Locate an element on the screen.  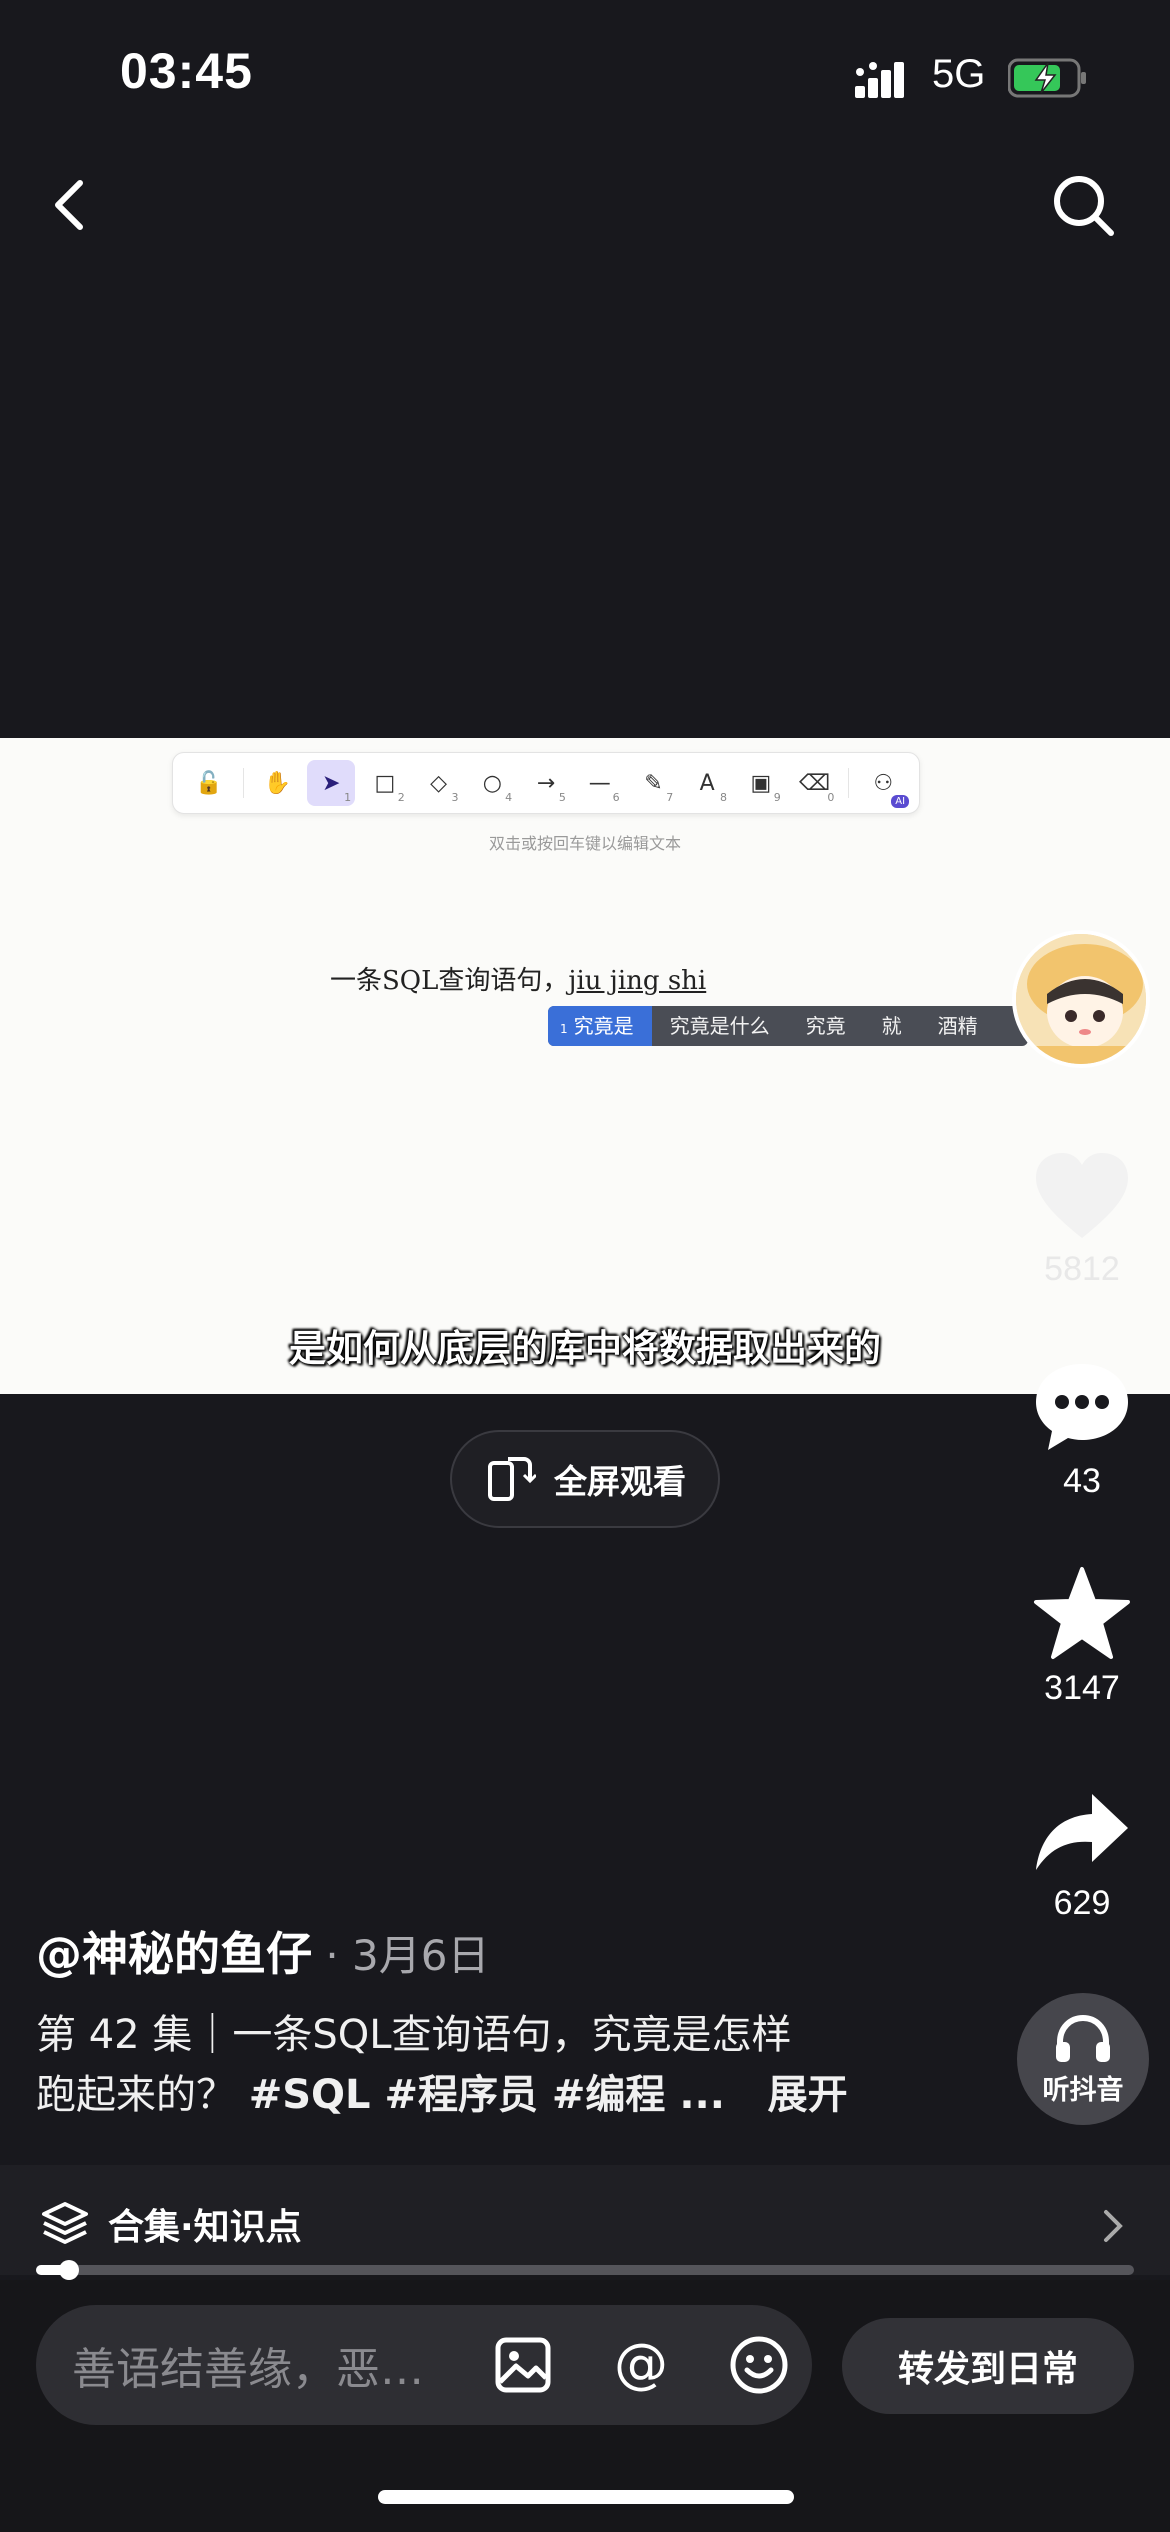
heart-icon is located at coordinates (1082, 1195).